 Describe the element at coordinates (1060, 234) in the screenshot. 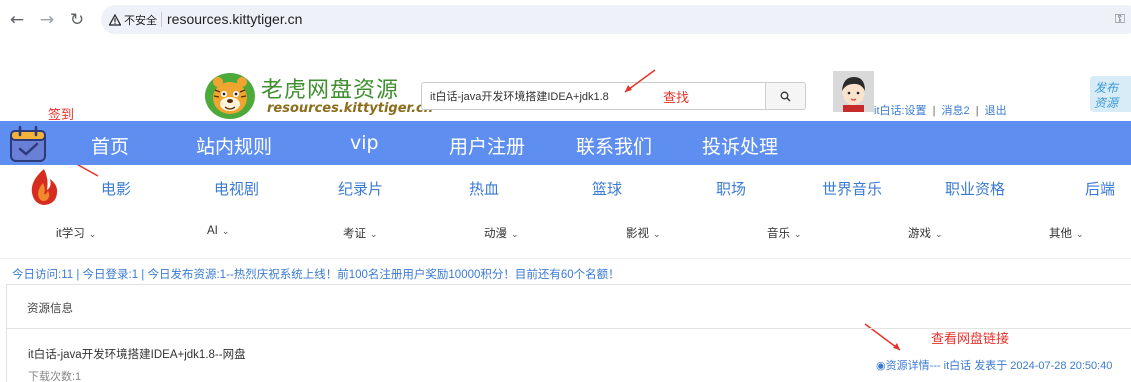

I see `dropdown-label: 其他` at that location.